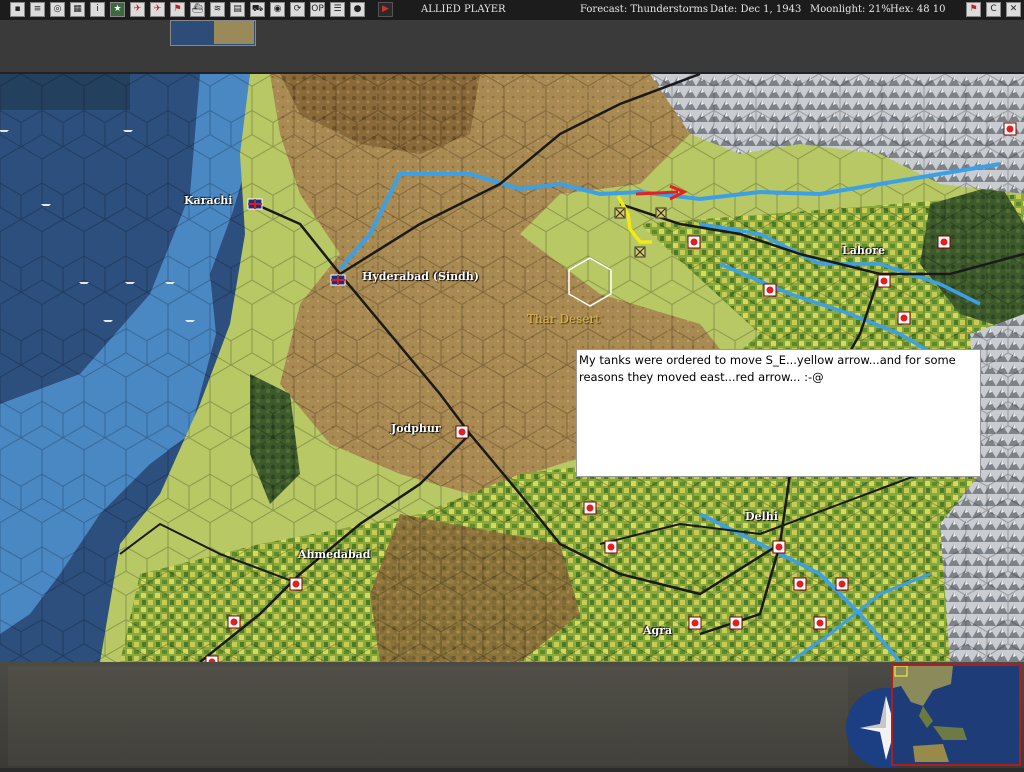 The height and width of the screenshot is (772, 1024). What do you see at coordinates (512, 47) in the screenshot?
I see `secondary-bar` at bounding box center [512, 47].